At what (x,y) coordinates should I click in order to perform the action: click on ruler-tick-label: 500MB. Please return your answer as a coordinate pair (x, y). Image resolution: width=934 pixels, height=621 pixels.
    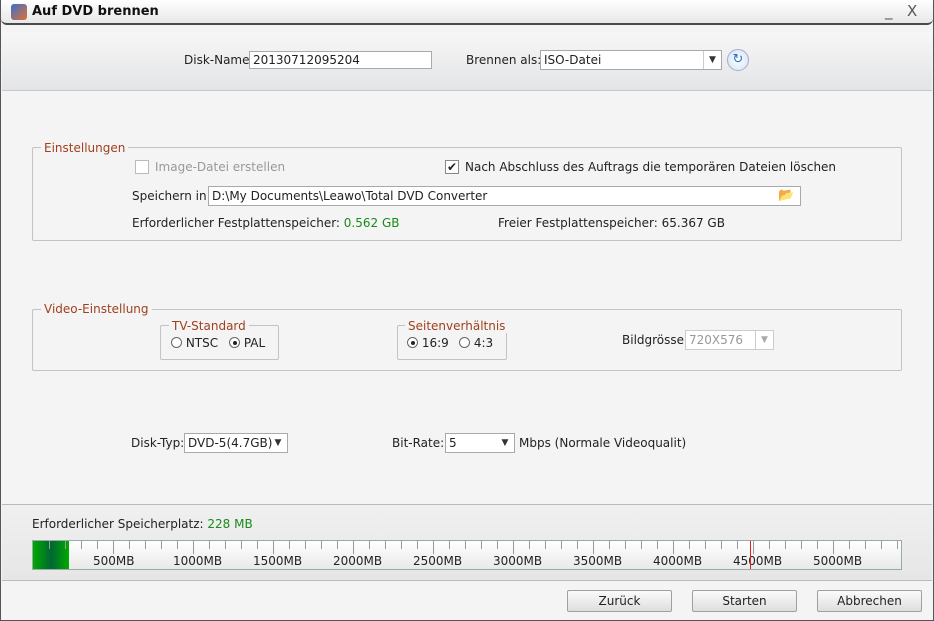
    Looking at the image, I should click on (114, 561).